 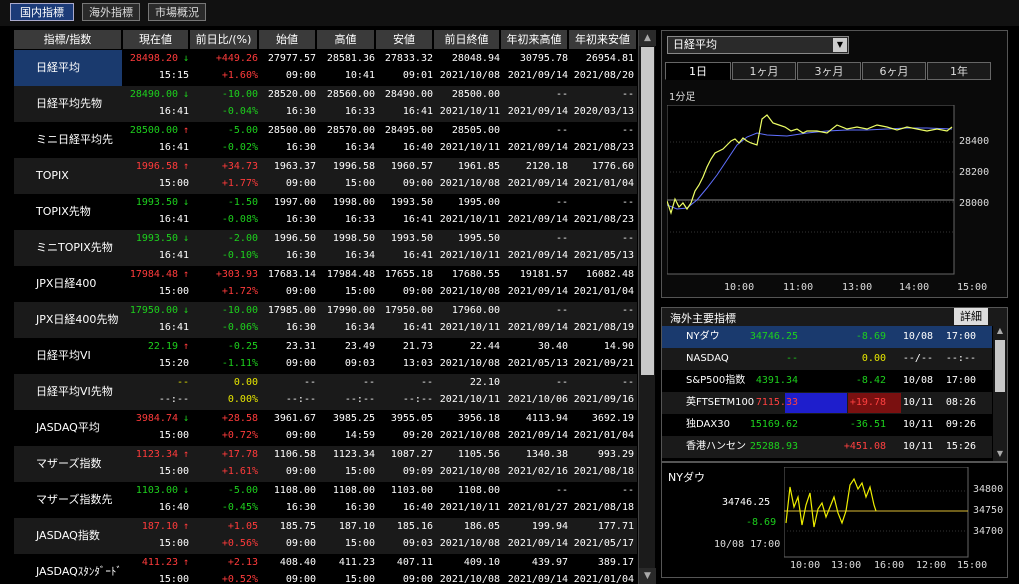 What do you see at coordinates (408, 274) in the screenshot?
I see `cell-low: 17655.18` at bounding box center [408, 274].